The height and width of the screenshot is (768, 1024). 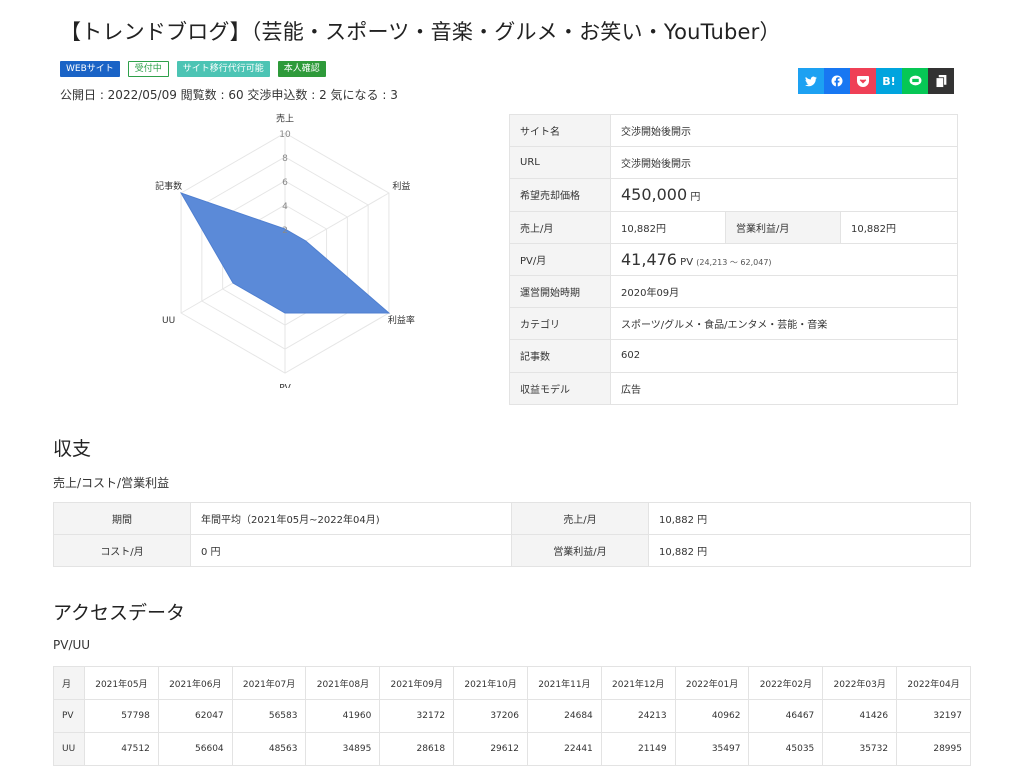 I want to click on table-cell: 28618, so click(x=417, y=749).